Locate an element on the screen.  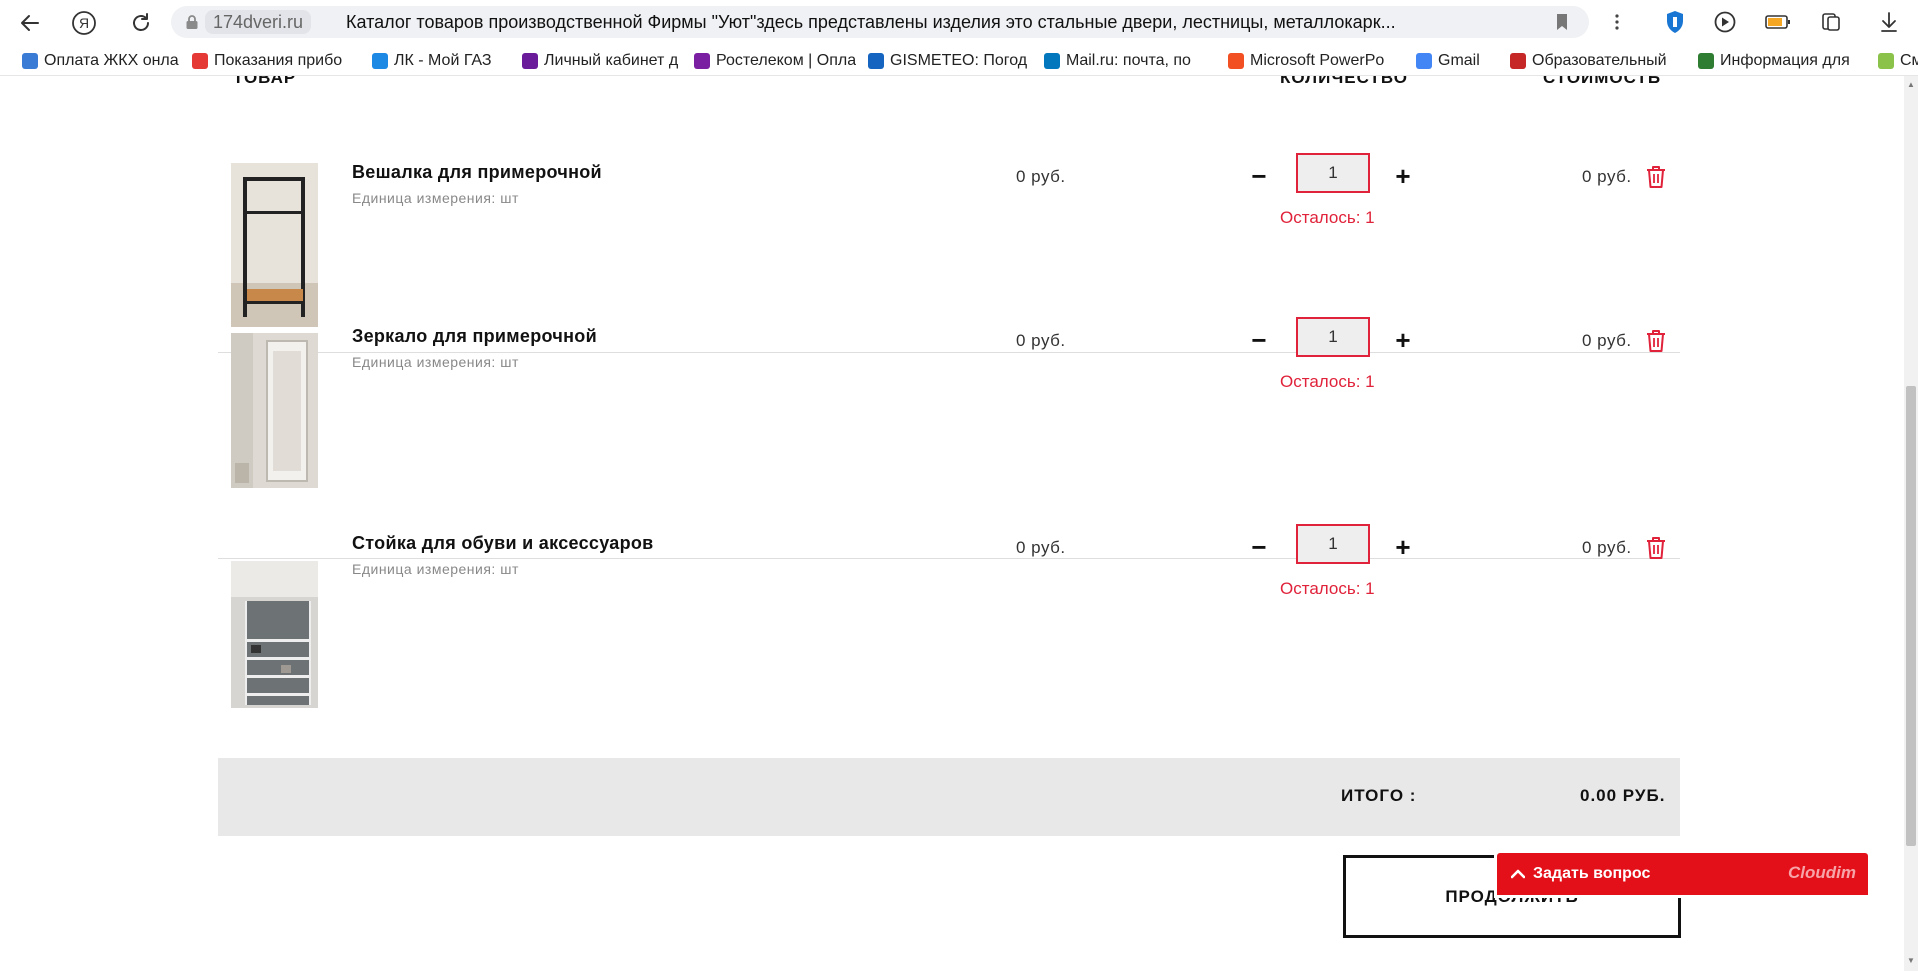
reload-icon is located at coordinates (141, 23).